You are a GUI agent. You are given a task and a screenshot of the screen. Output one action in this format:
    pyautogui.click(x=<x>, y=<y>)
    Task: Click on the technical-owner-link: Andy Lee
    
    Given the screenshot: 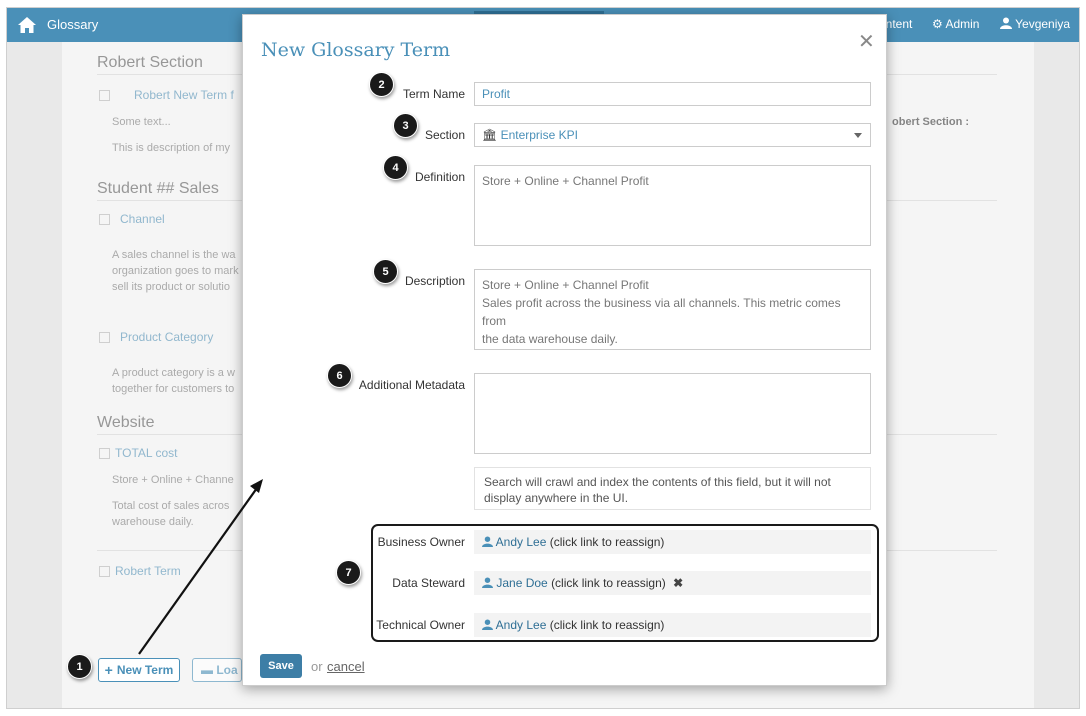 What is the action you would take?
    pyautogui.click(x=521, y=625)
    